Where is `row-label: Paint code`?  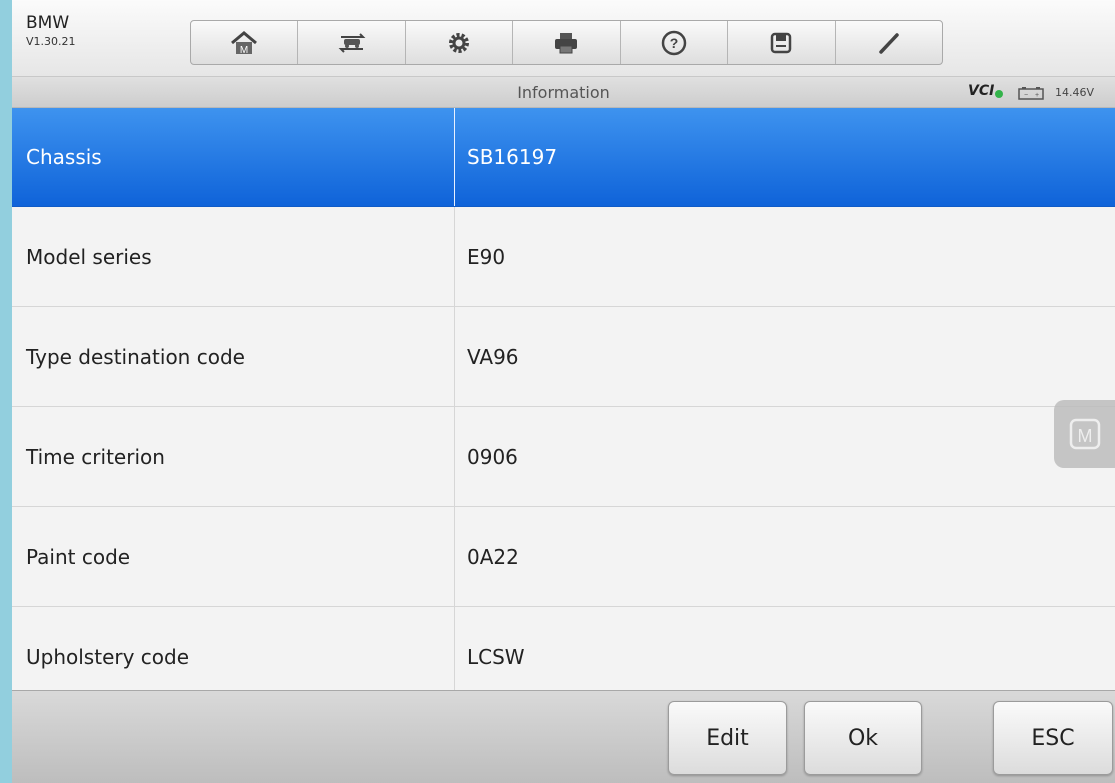 row-label: Paint code is located at coordinates (78, 556).